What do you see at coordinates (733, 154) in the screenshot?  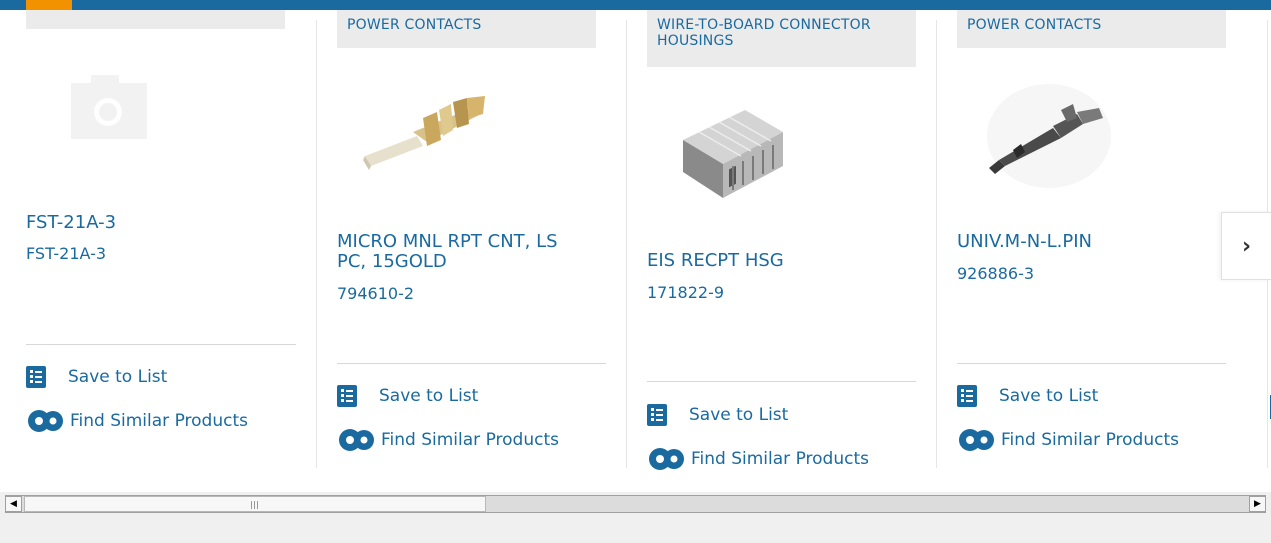 I see `connector-housing-image` at bounding box center [733, 154].